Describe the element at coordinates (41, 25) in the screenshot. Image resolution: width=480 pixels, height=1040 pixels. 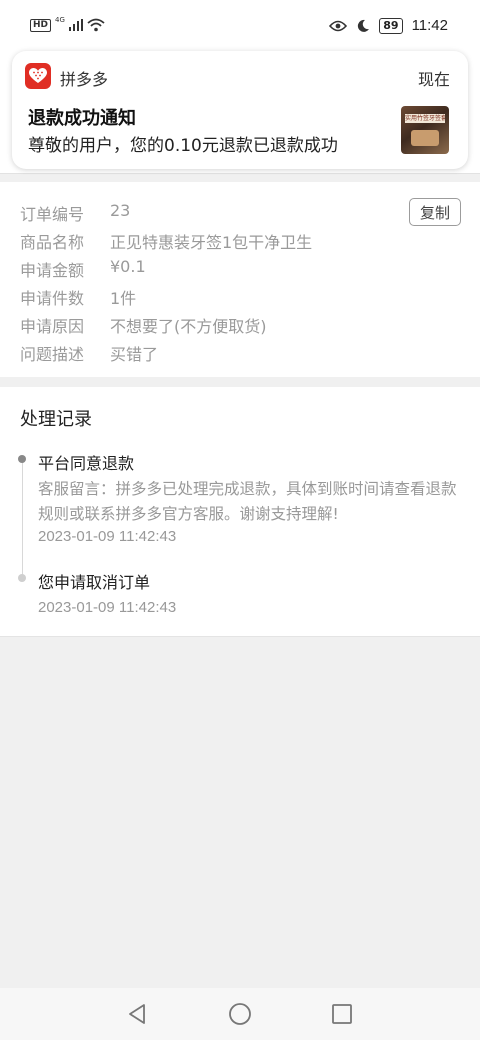
I see `hd-icon: HD` at that location.